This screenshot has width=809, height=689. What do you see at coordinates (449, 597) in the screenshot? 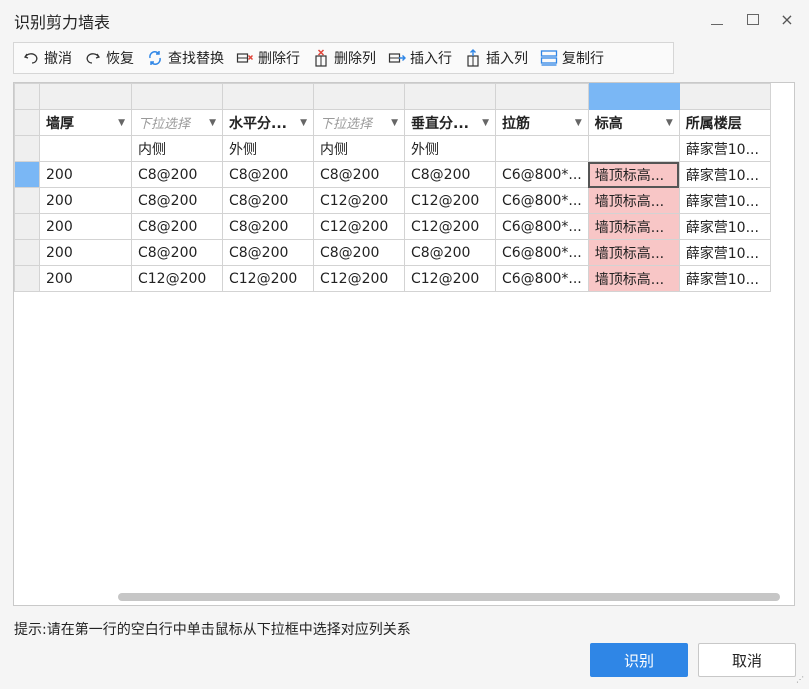
I see `horizontal-scrollbar` at bounding box center [449, 597].